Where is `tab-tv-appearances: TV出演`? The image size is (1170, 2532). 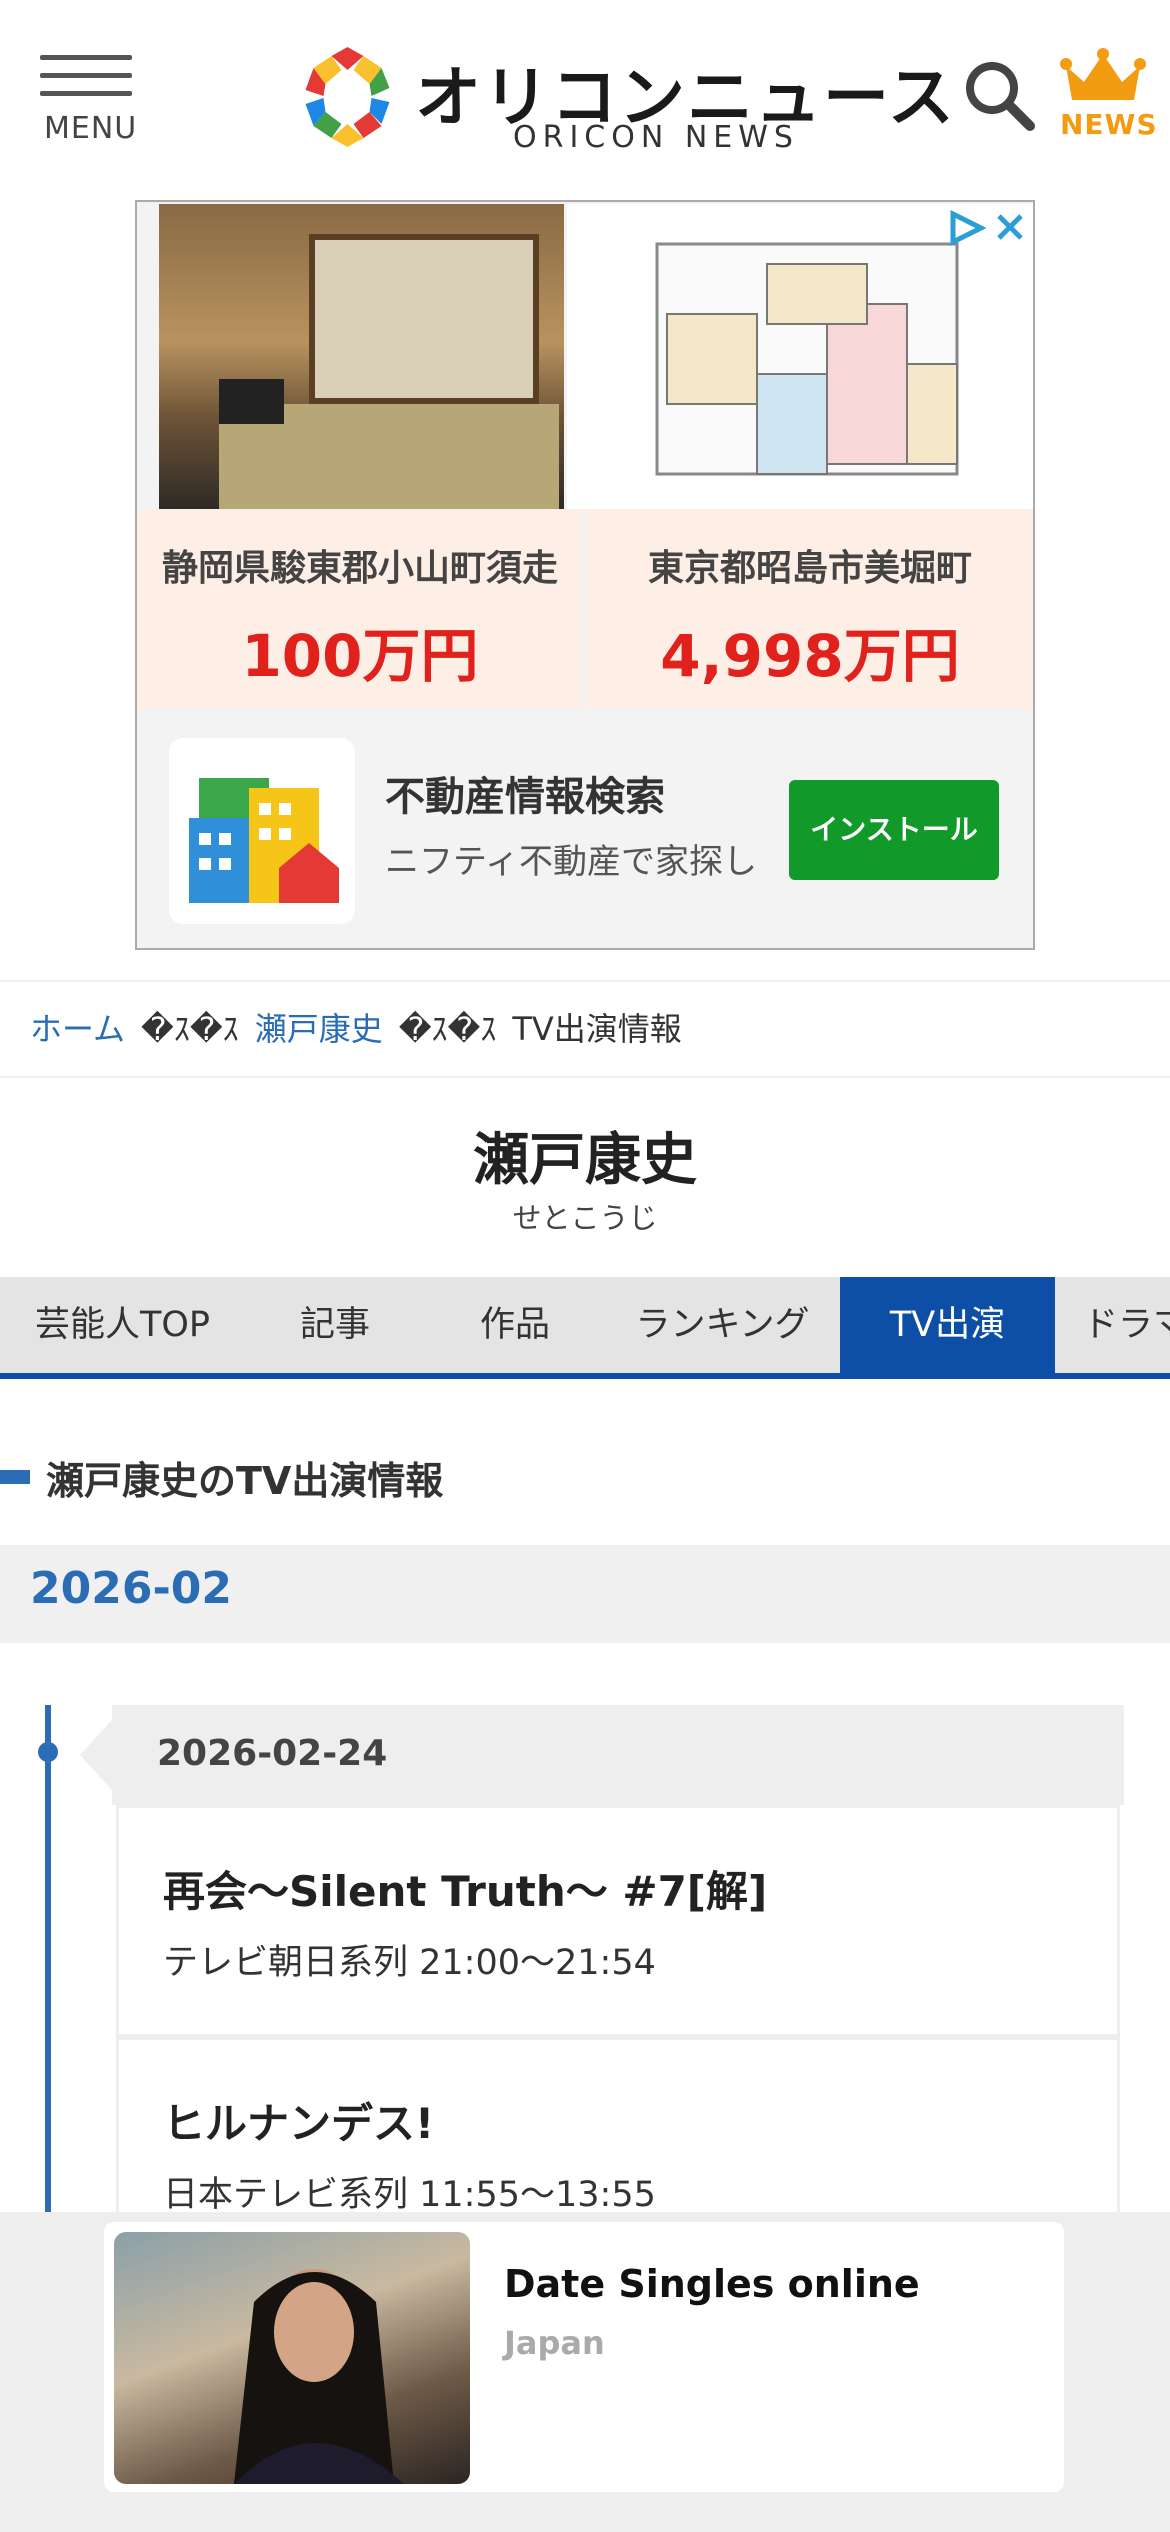 tab-tv-appearances: TV出演 is located at coordinates (947, 1325).